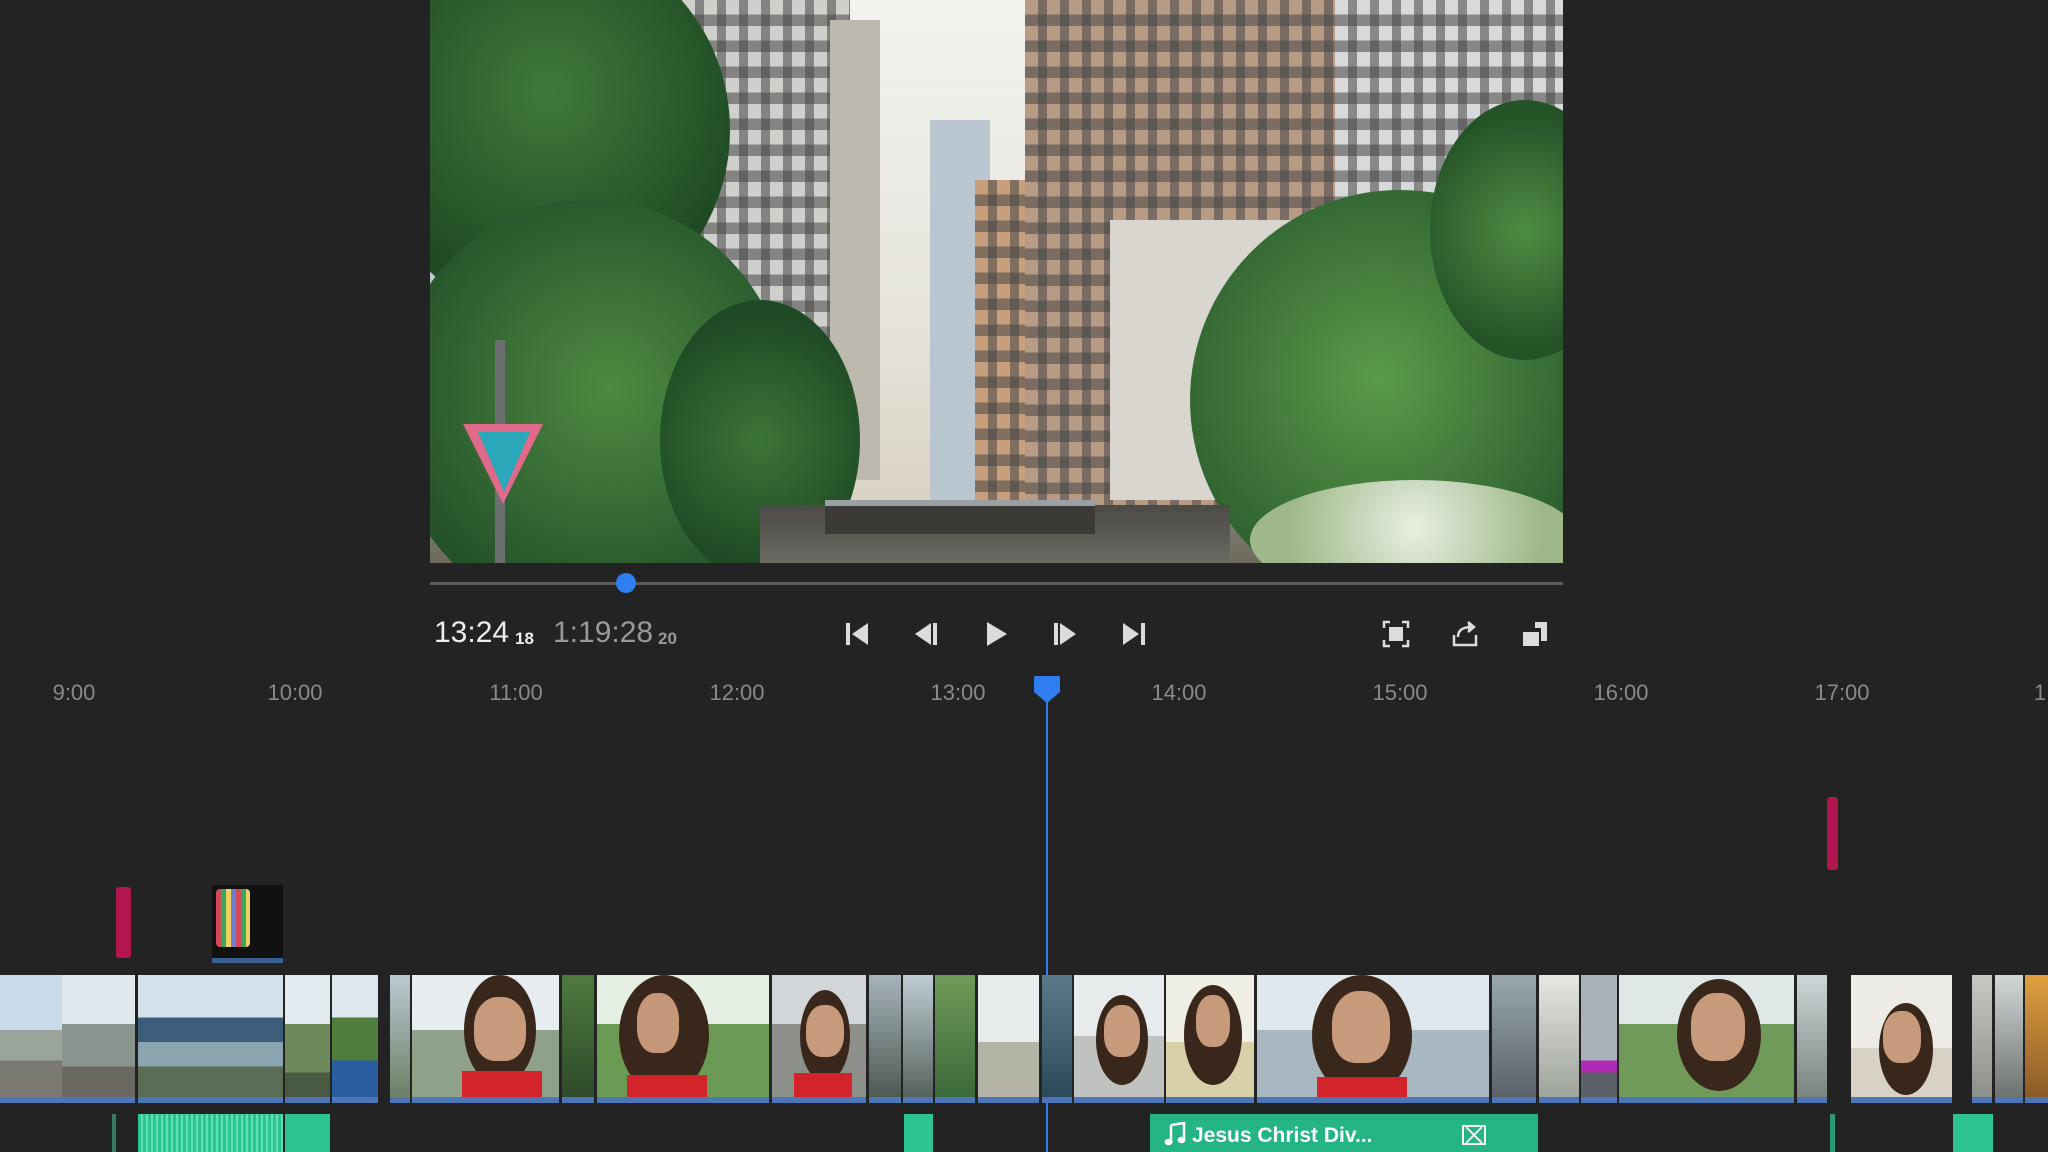  What do you see at coordinates (516, 692) in the screenshot?
I see `ruler-tick: 11:00` at bounding box center [516, 692].